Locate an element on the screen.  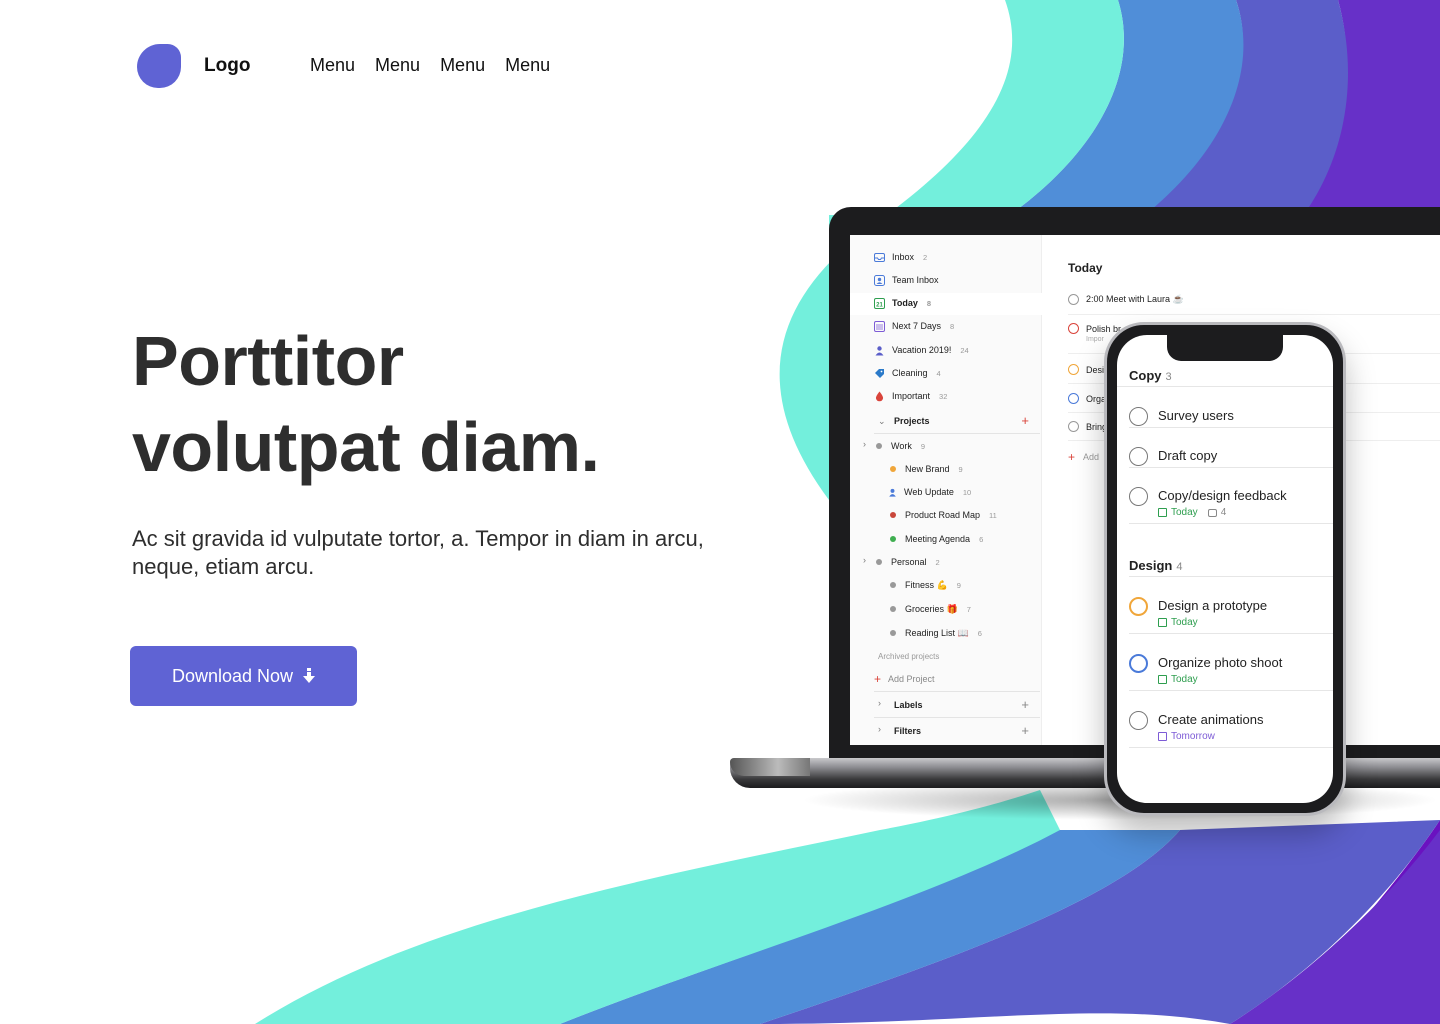
main-nav: Menu Menu Menu Menu is located at coordinates (430, 65).